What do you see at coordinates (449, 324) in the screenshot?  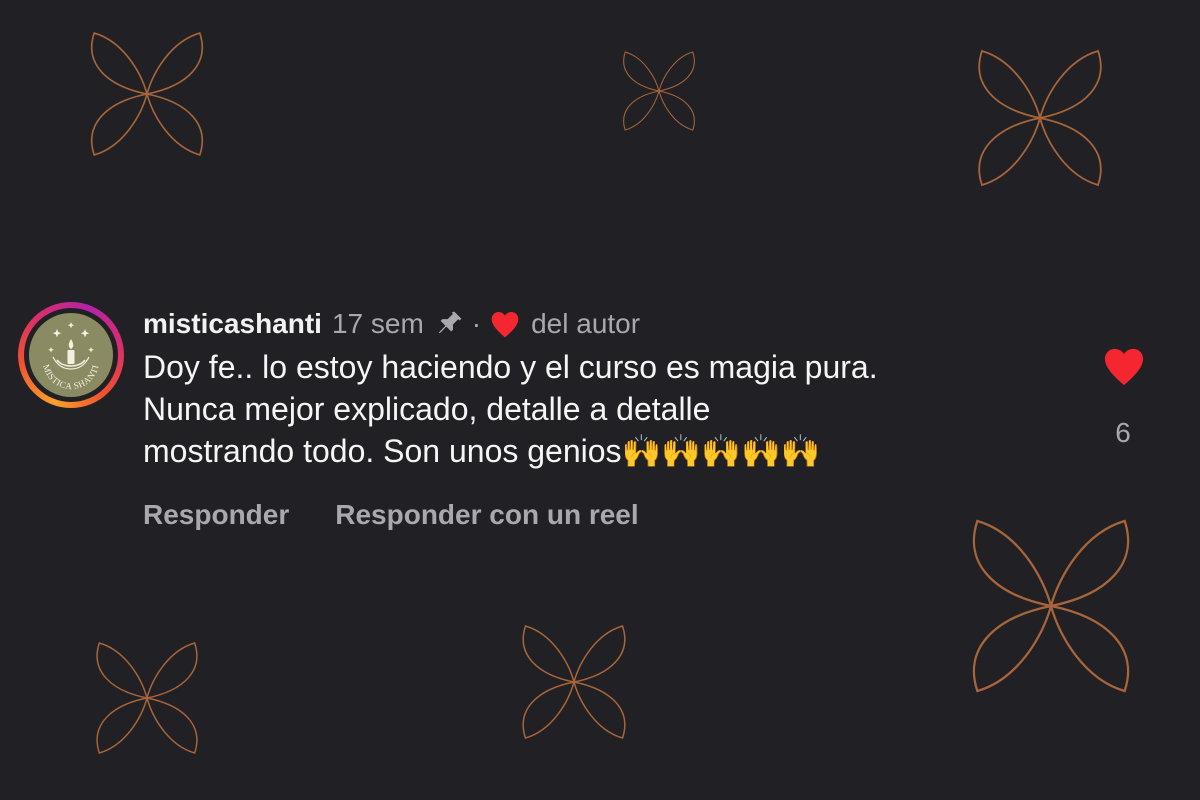 I see `pin-icon` at bounding box center [449, 324].